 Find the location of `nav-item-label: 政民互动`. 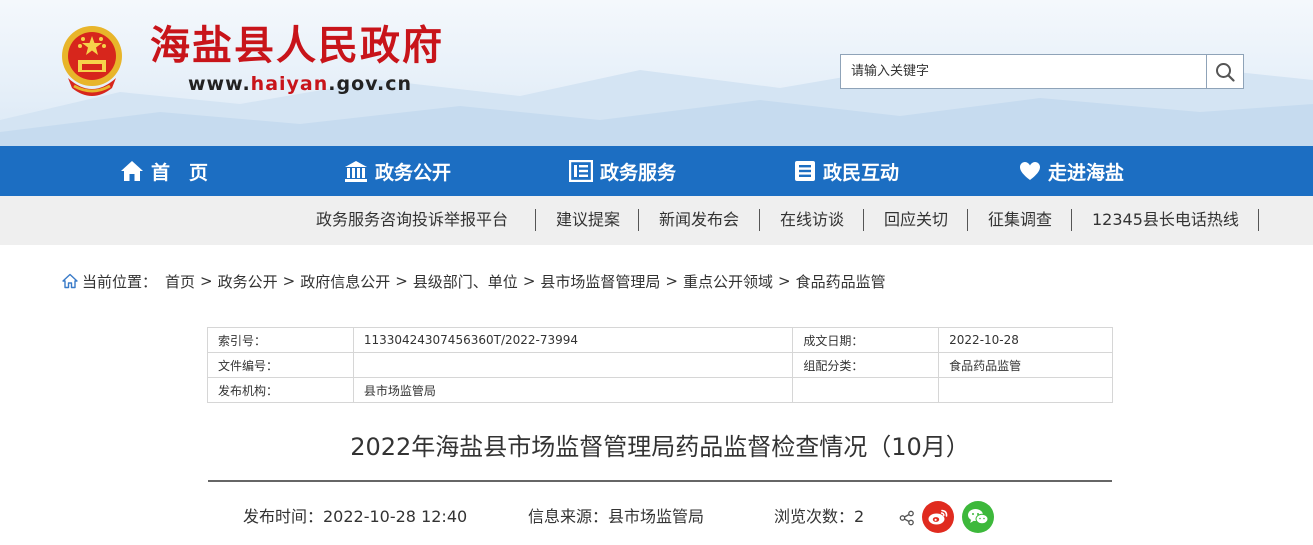

nav-item-label: 政民互动 is located at coordinates (861, 172).